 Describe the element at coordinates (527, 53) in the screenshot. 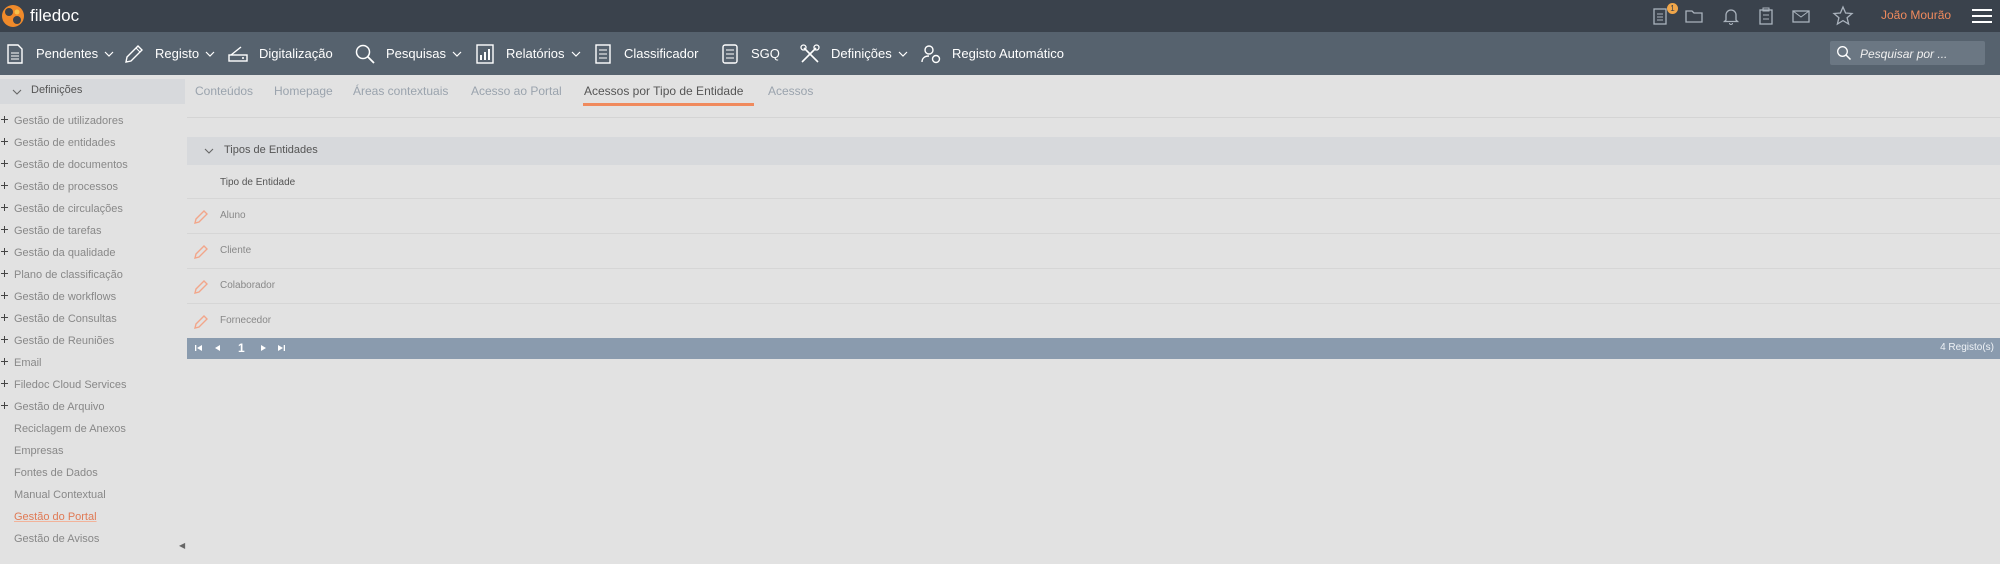

I see `nav-relatorios: Relatórios` at that location.